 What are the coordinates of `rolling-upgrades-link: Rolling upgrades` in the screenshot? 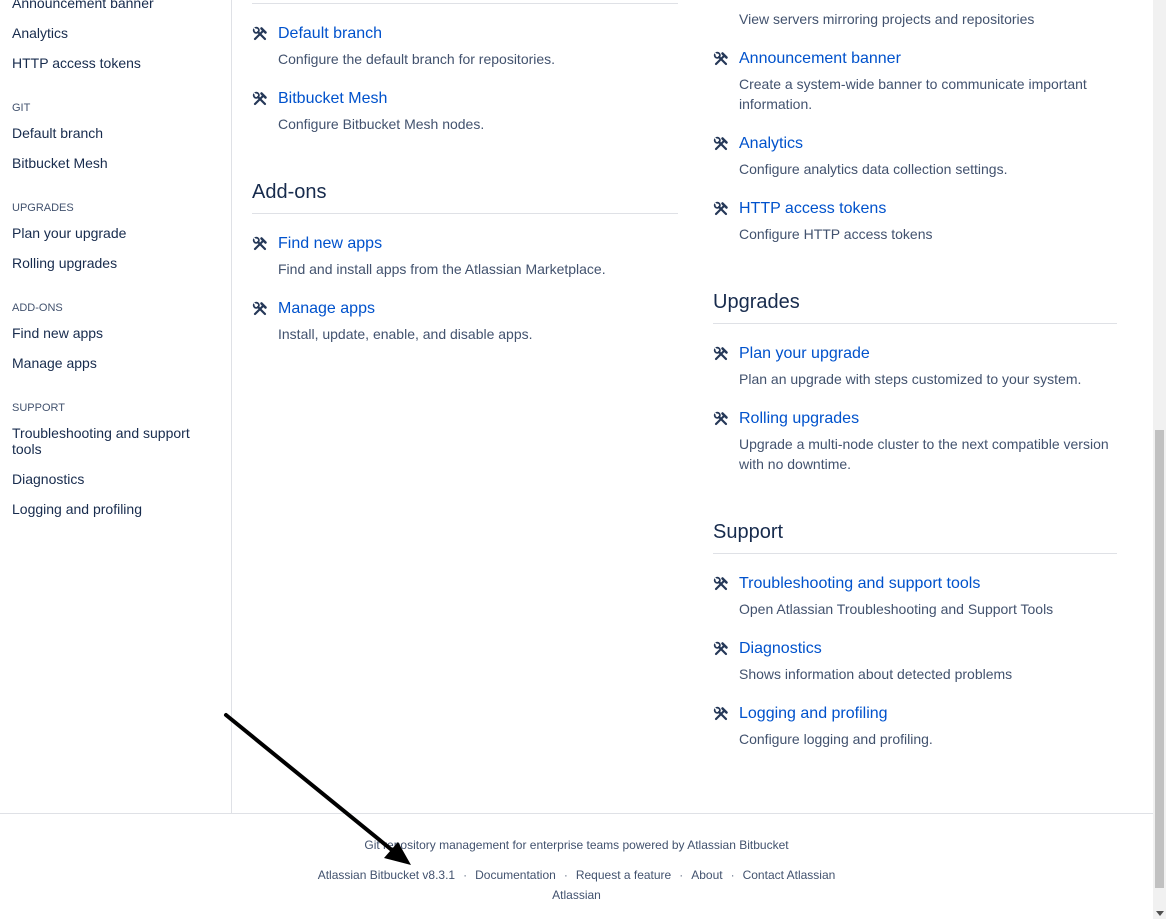 It's located at (799, 419).